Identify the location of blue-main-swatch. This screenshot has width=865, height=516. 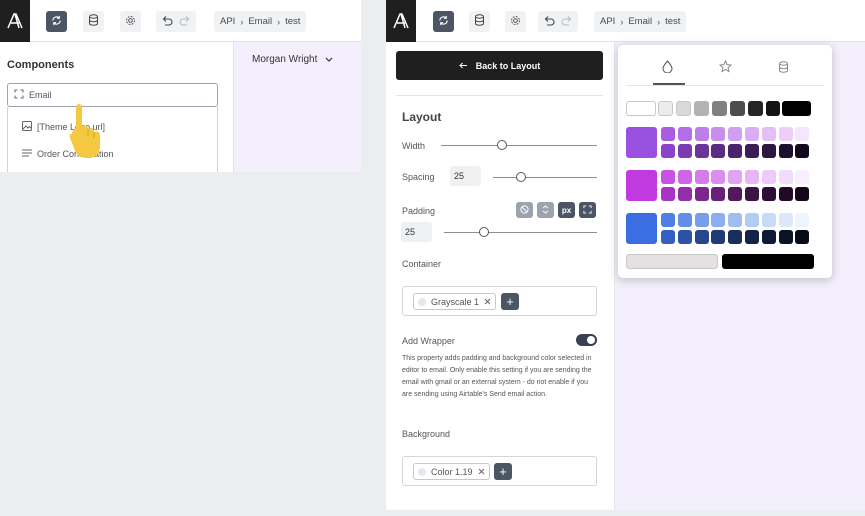
(641, 228).